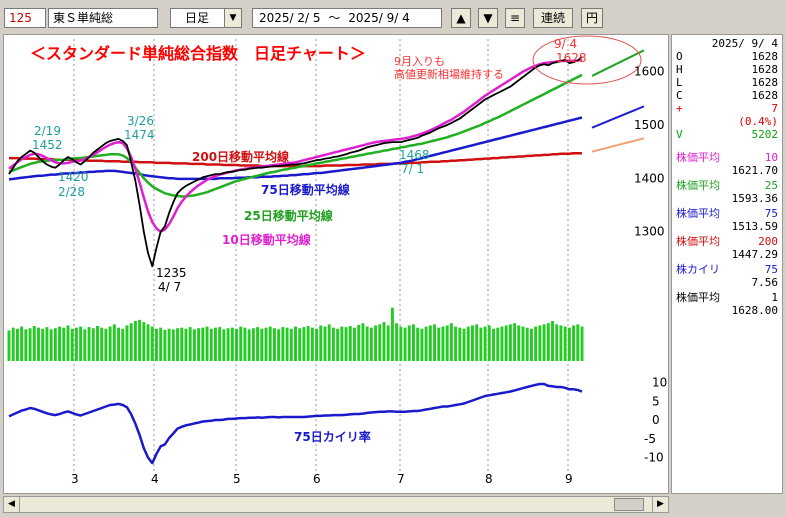 The image size is (786, 517). Describe the element at coordinates (449, 74) in the screenshot. I see `note-line2: 高値更新相場維持する` at that location.